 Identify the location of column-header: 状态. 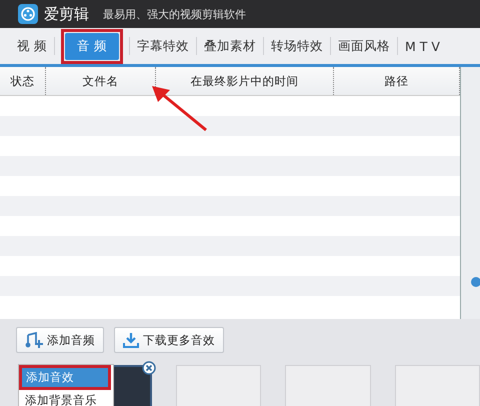
(23, 81).